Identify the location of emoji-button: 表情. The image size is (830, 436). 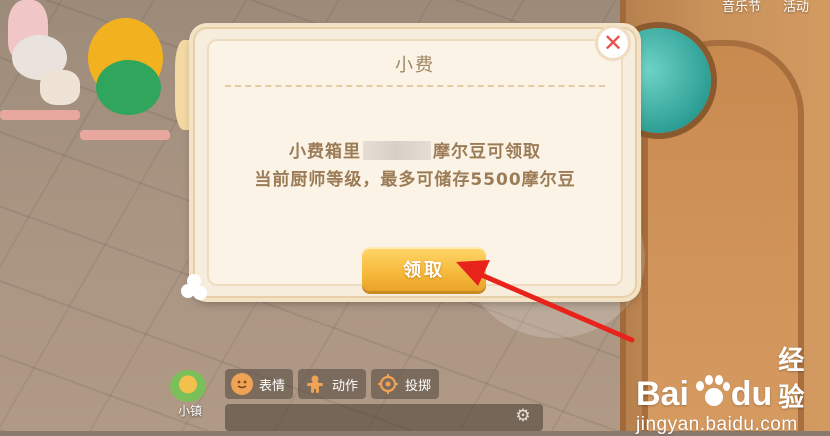
(259, 384).